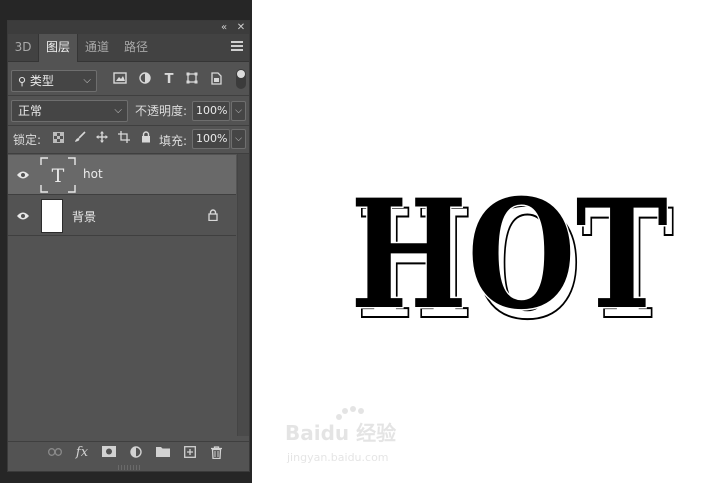  Describe the element at coordinates (216, 80) in the screenshot. I see `smart-object-filter-icon` at that location.